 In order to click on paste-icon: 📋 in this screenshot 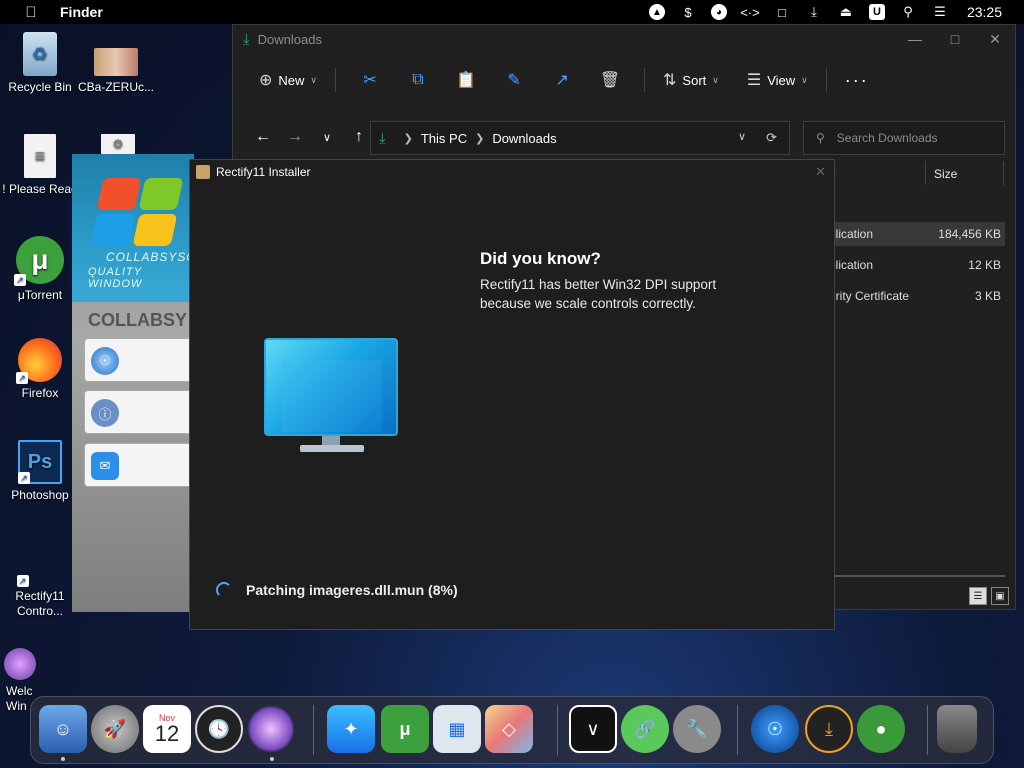, I will do `click(466, 80)`.